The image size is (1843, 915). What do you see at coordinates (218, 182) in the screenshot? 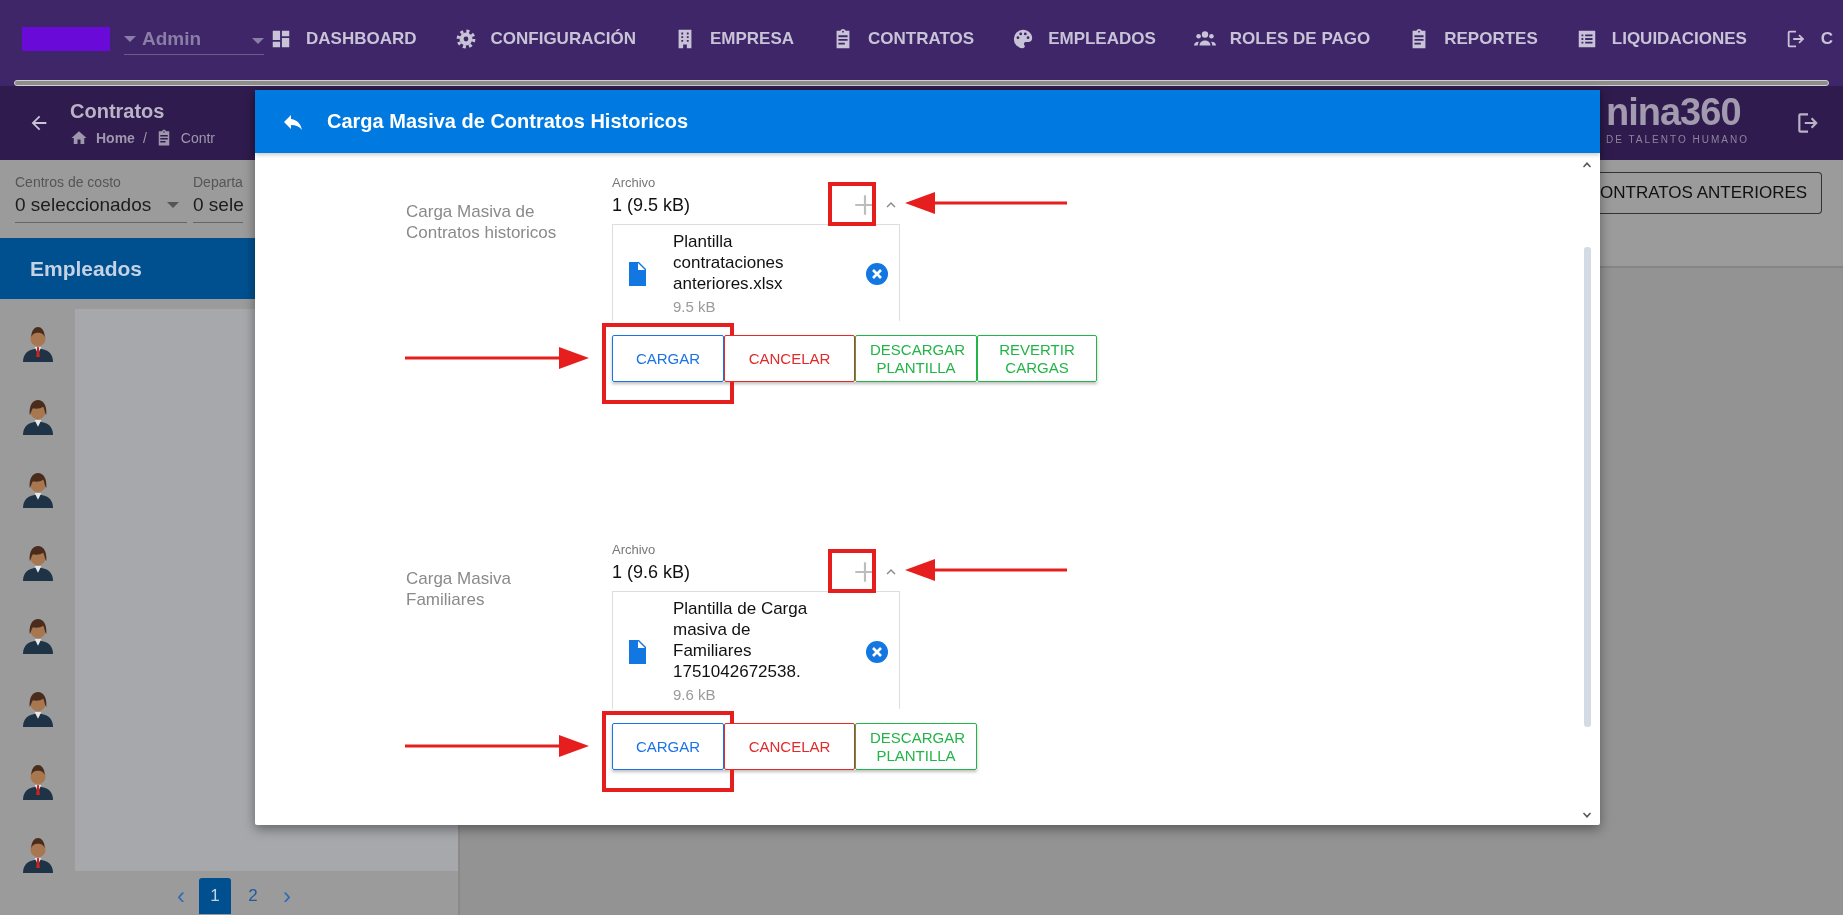
I see `filter-label: Departa` at bounding box center [218, 182].